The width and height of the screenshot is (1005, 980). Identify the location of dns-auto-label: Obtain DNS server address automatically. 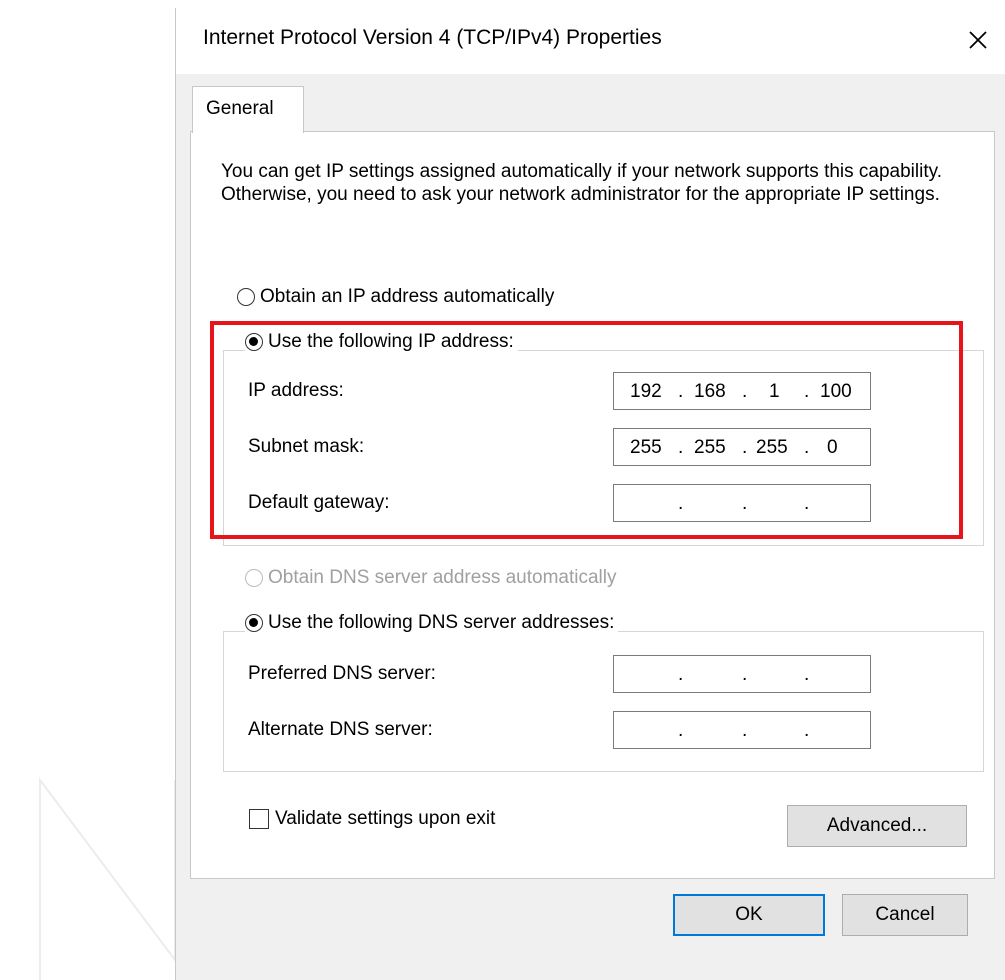
(442, 577).